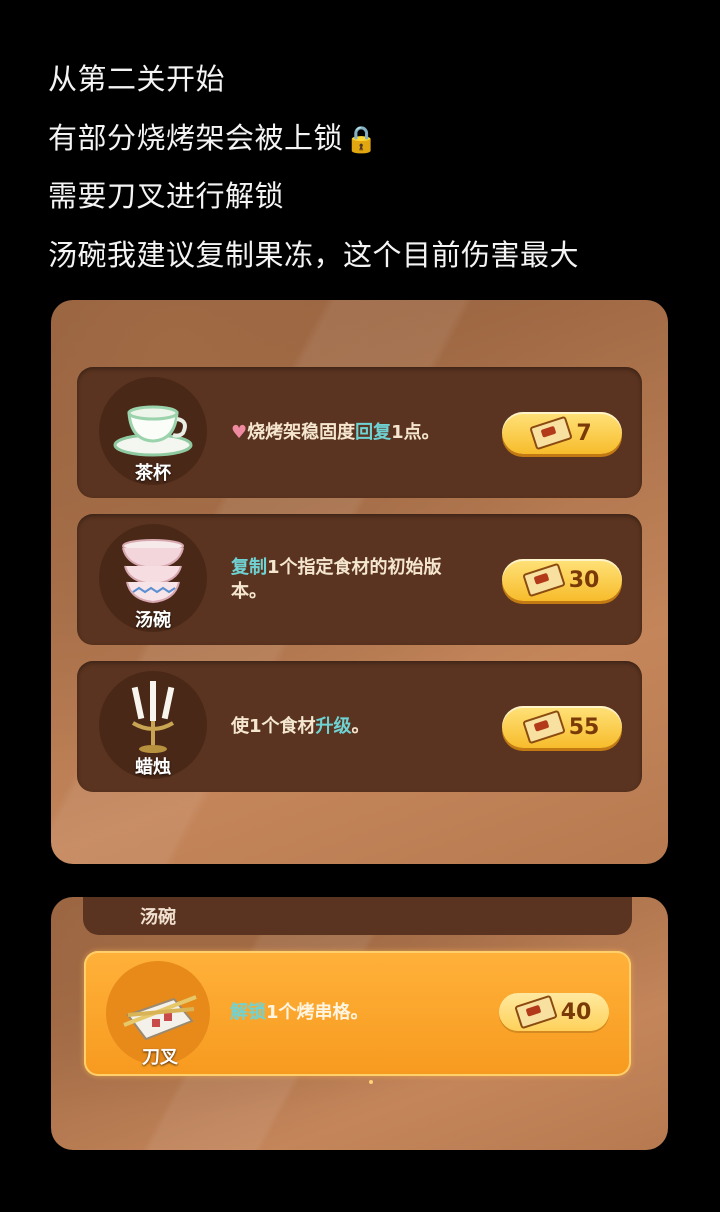  What do you see at coordinates (361, 139) in the screenshot?
I see `lock-icon: 🔒` at bounding box center [361, 139].